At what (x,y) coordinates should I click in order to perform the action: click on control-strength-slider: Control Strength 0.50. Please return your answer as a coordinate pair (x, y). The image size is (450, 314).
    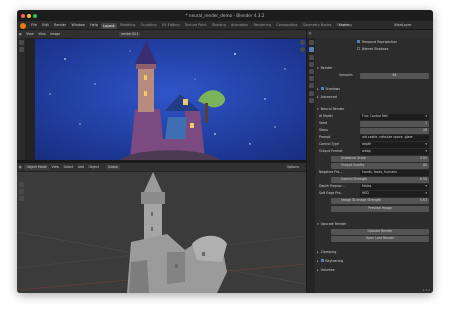
    Looking at the image, I should click on (380, 180).